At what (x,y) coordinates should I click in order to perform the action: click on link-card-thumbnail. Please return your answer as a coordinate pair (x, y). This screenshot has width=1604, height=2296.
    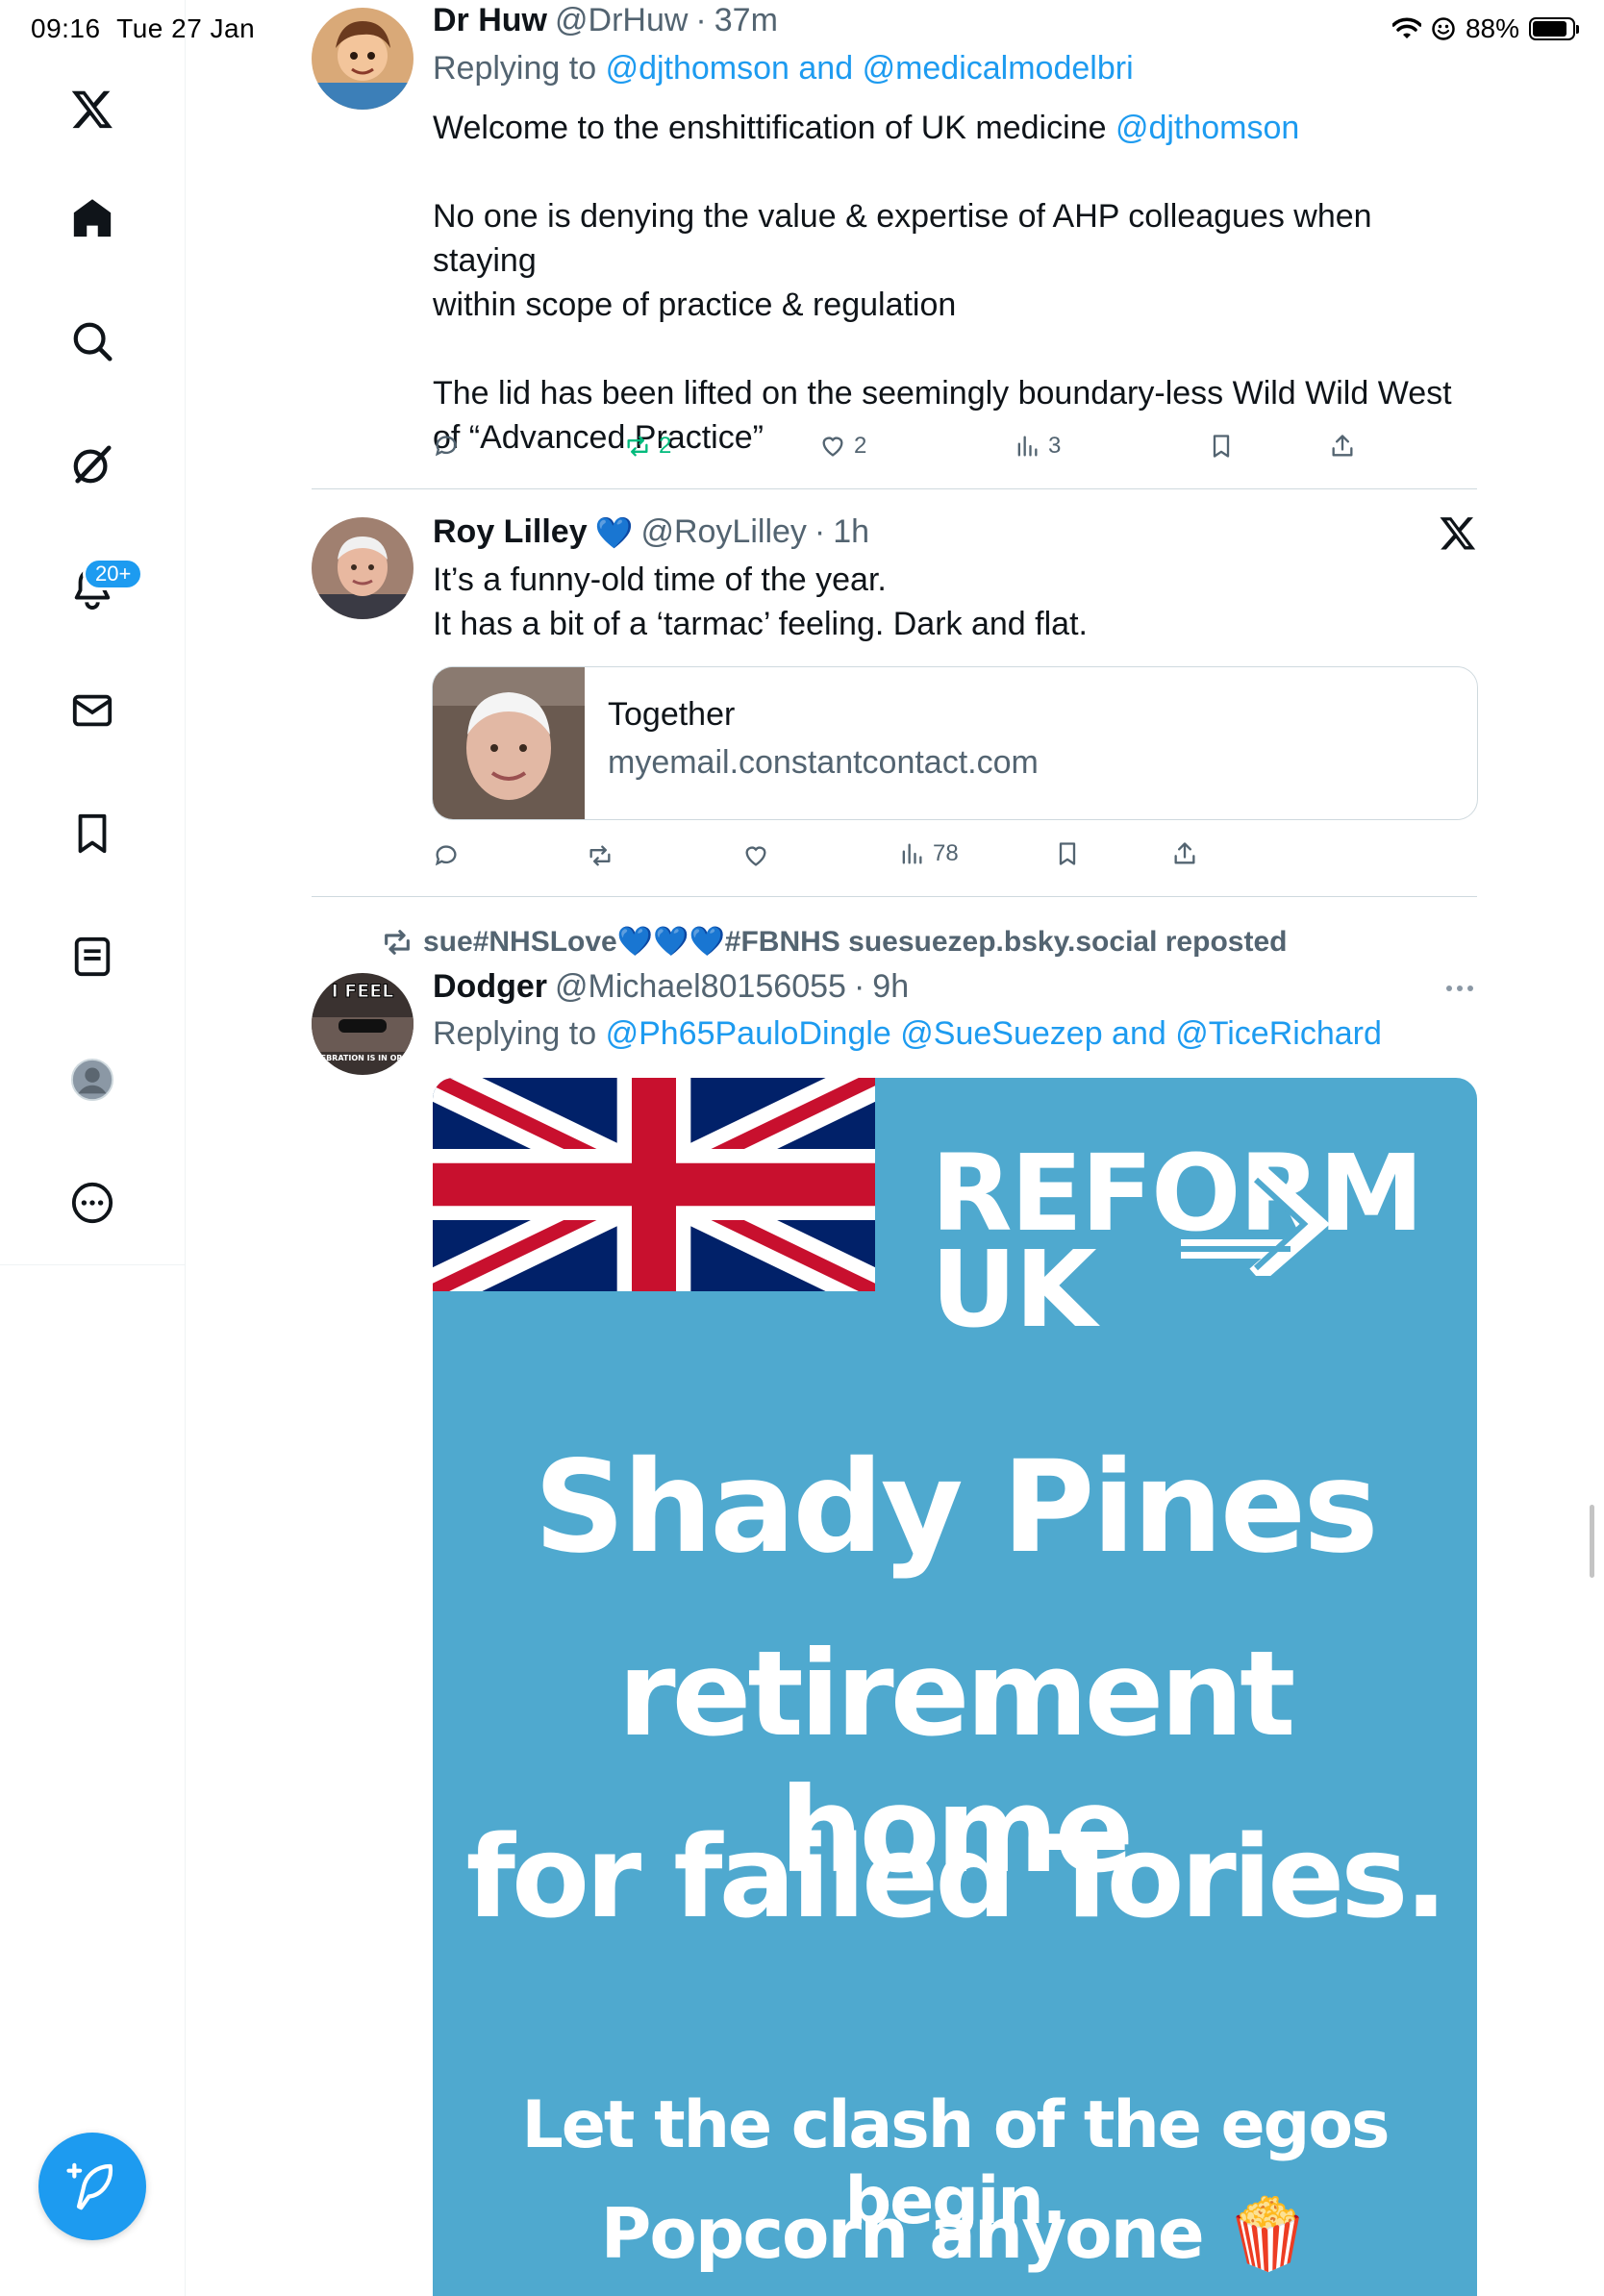
    Looking at the image, I should click on (509, 743).